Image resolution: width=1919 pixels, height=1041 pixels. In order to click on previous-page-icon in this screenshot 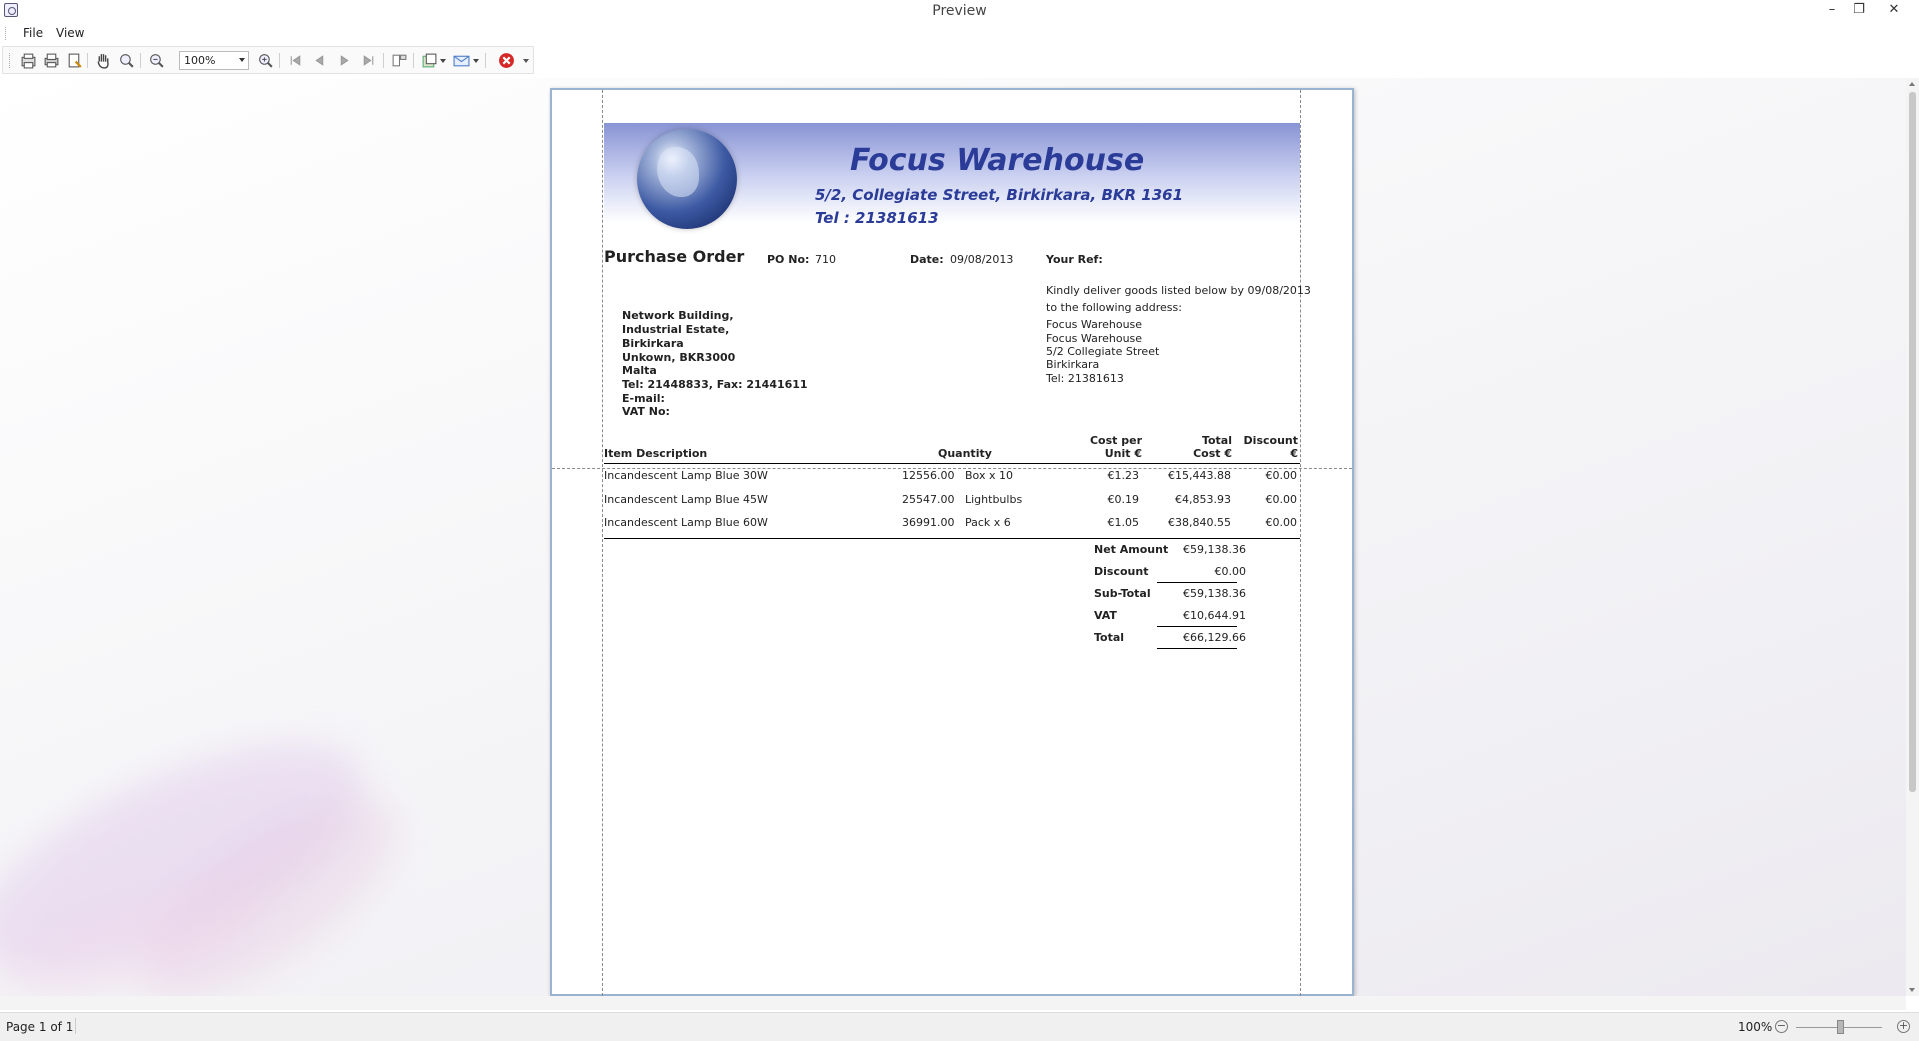, I will do `click(319, 60)`.